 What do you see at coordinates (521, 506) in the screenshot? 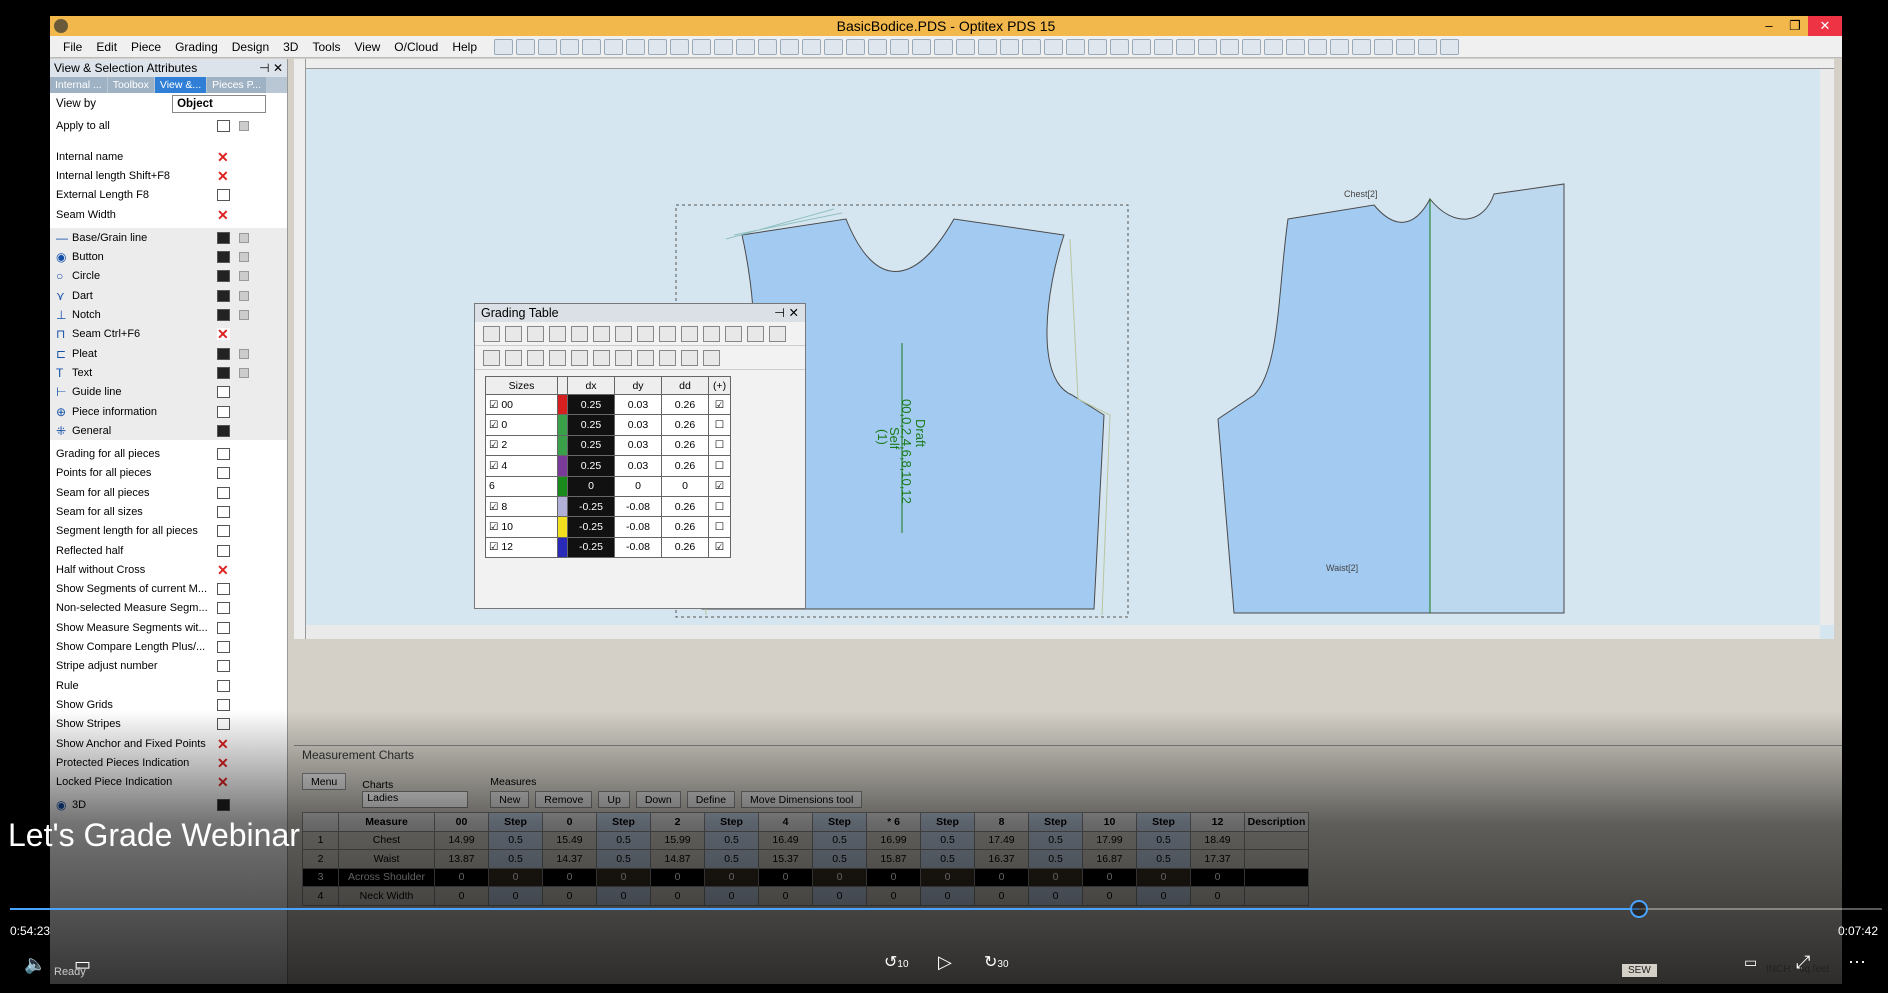
I see `size-cell: ☑ 8` at bounding box center [521, 506].